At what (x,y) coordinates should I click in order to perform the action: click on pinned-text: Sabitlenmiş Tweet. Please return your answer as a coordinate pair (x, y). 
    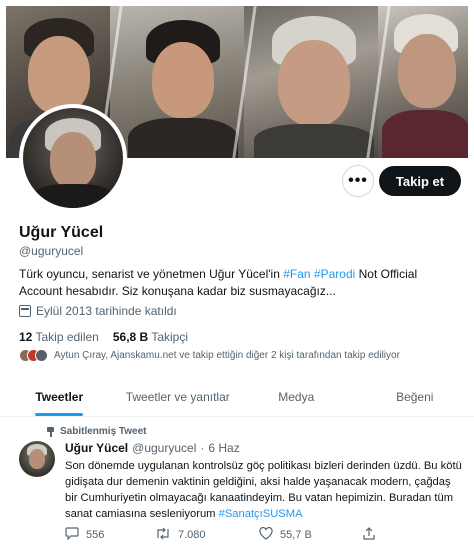
    Looking at the image, I should click on (103, 431).